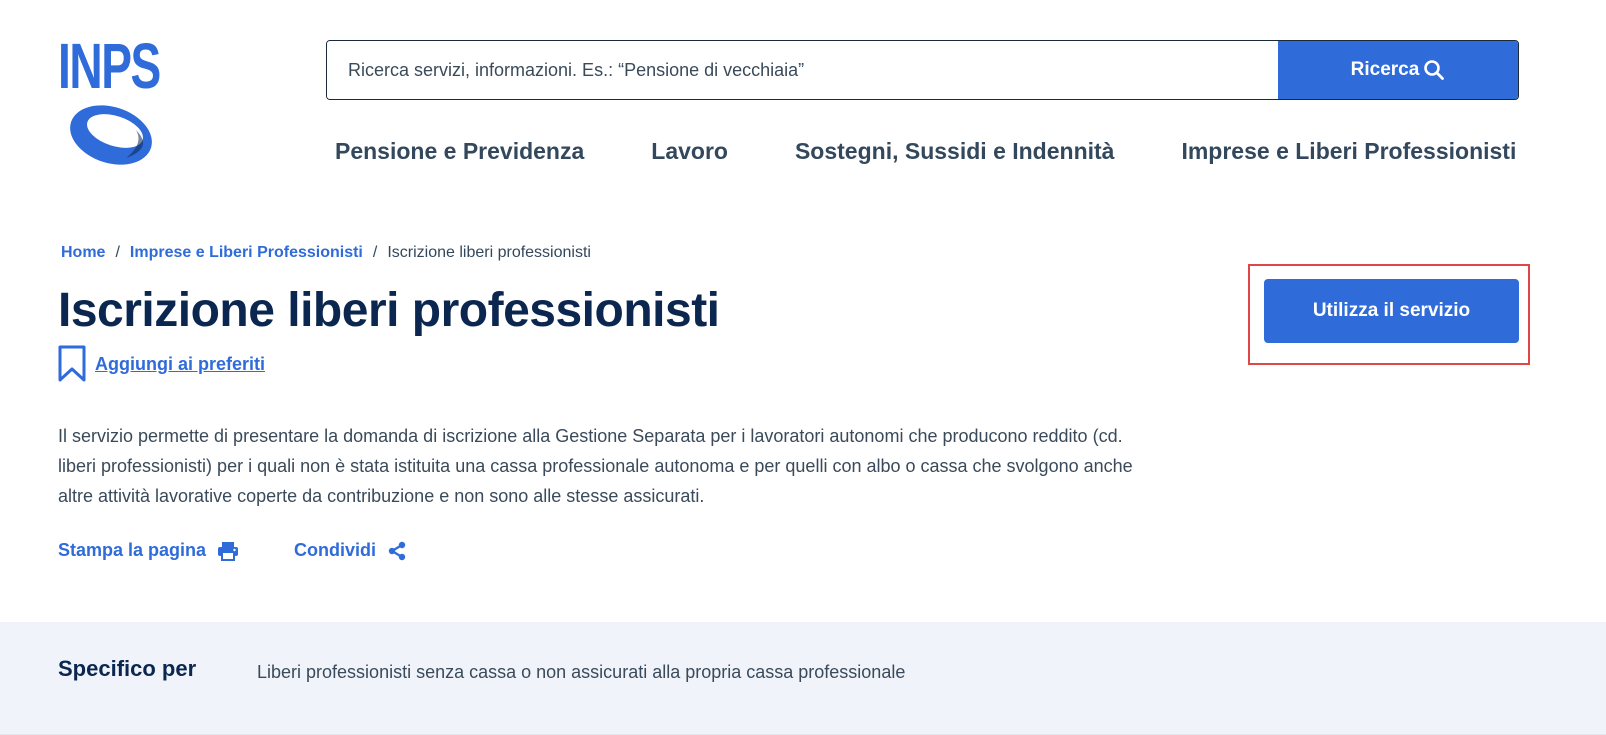 The image size is (1606, 735). I want to click on search-bar: Ricerca, so click(922, 70).